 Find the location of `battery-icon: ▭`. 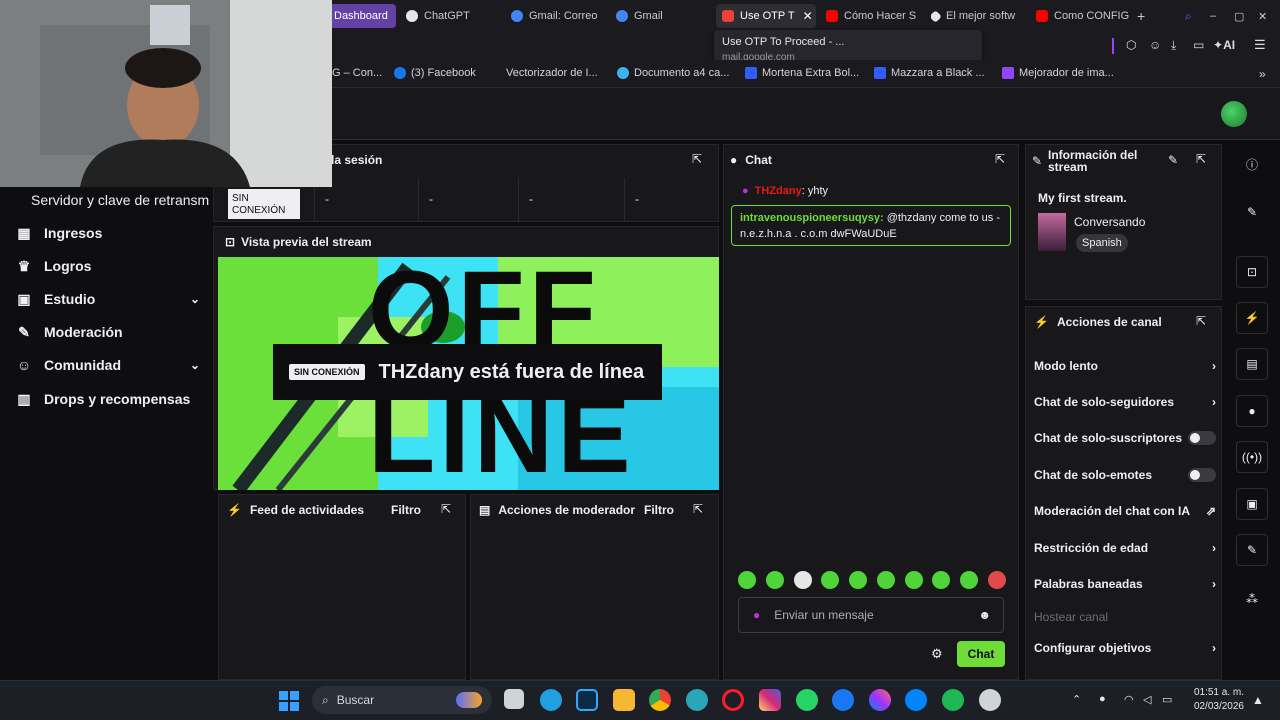

battery-icon: ▭ is located at coordinates (1198, 45).